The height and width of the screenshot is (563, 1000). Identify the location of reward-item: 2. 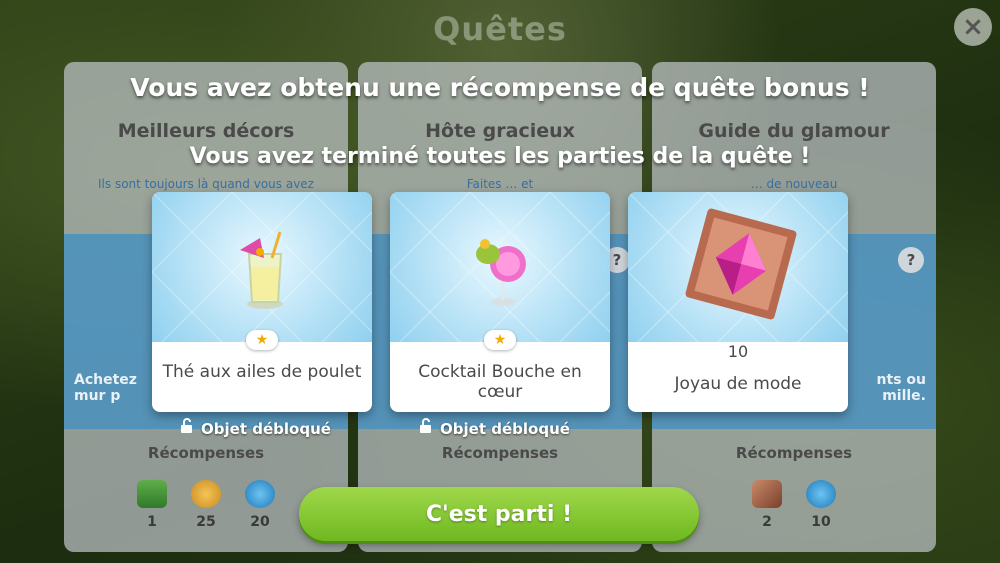
(767, 505).